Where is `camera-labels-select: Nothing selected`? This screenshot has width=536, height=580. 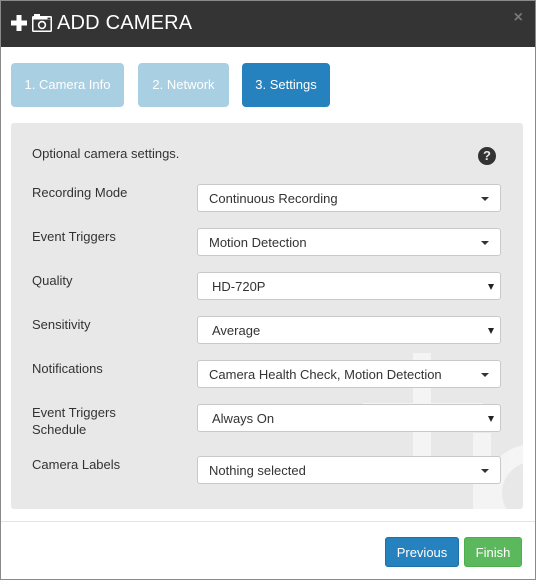
camera-labels-select: Nothing selected is located at coordinates (349, 470).